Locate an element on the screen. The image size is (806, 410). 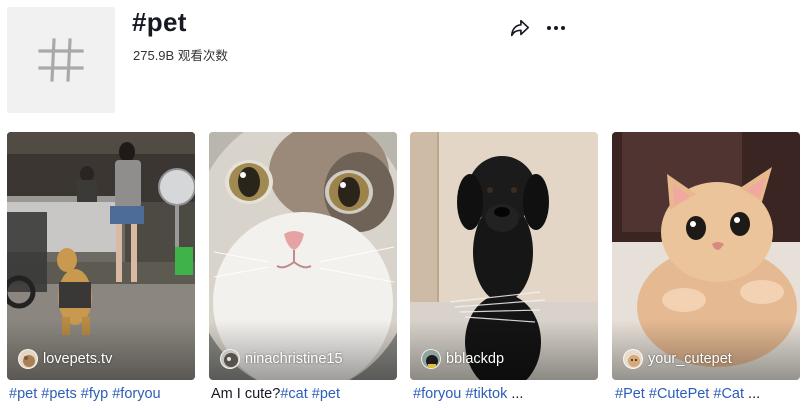
video-caption: Am I cute?#cat #pet is located at coordinates (305, 394).